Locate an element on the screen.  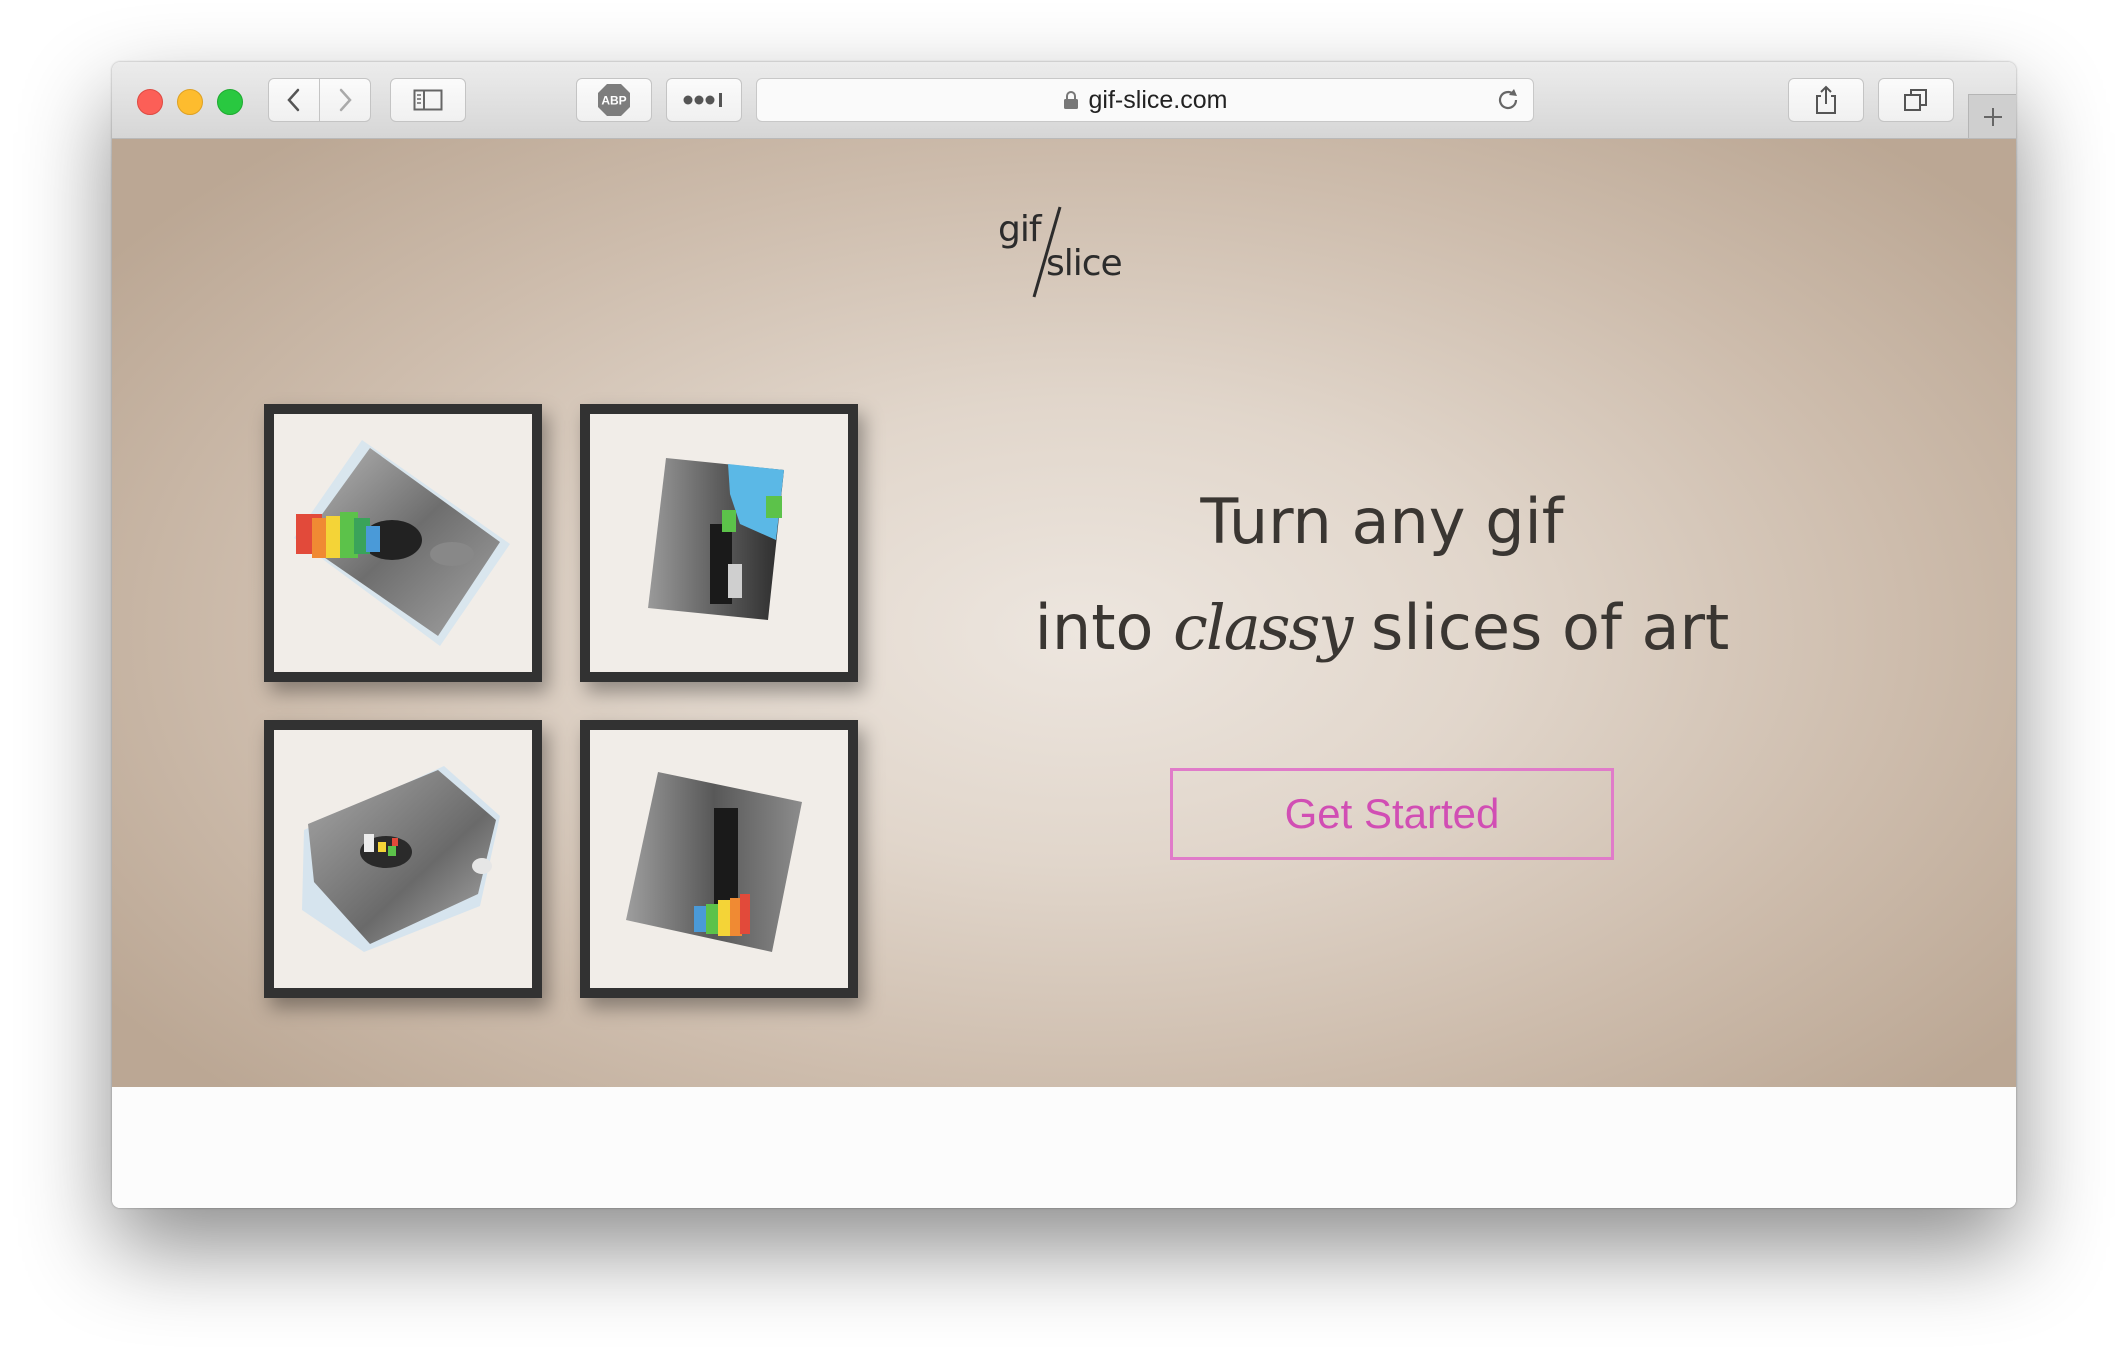
new-tab-button is located at coordinates (1992, 116).